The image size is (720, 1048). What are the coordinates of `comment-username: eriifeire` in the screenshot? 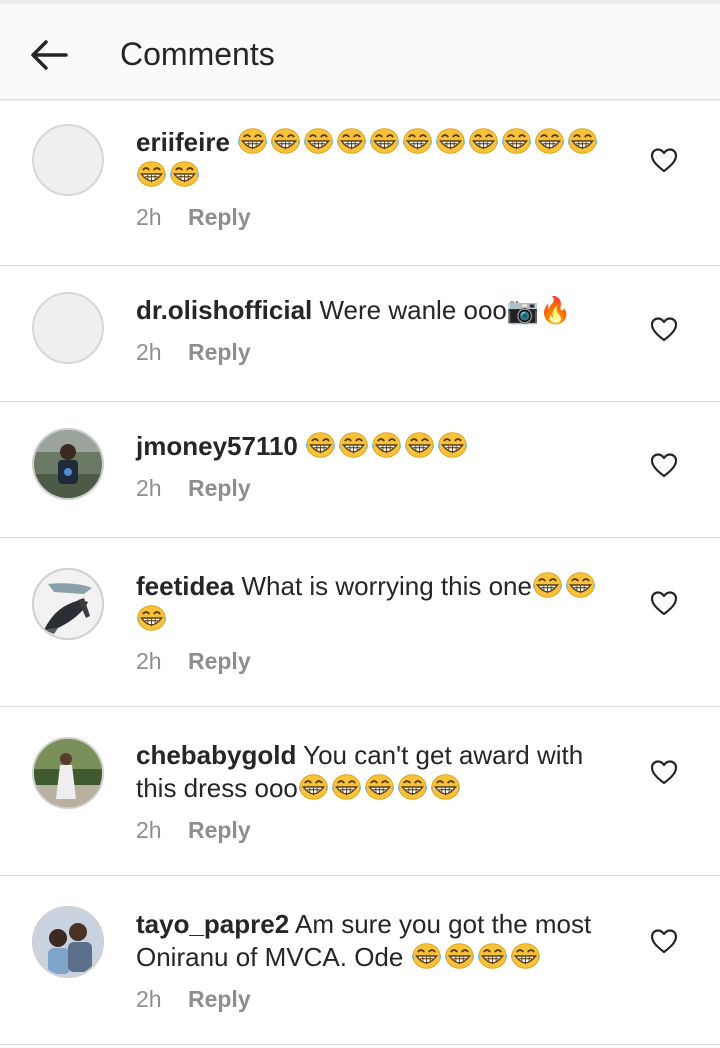 It's located at (183, 142).